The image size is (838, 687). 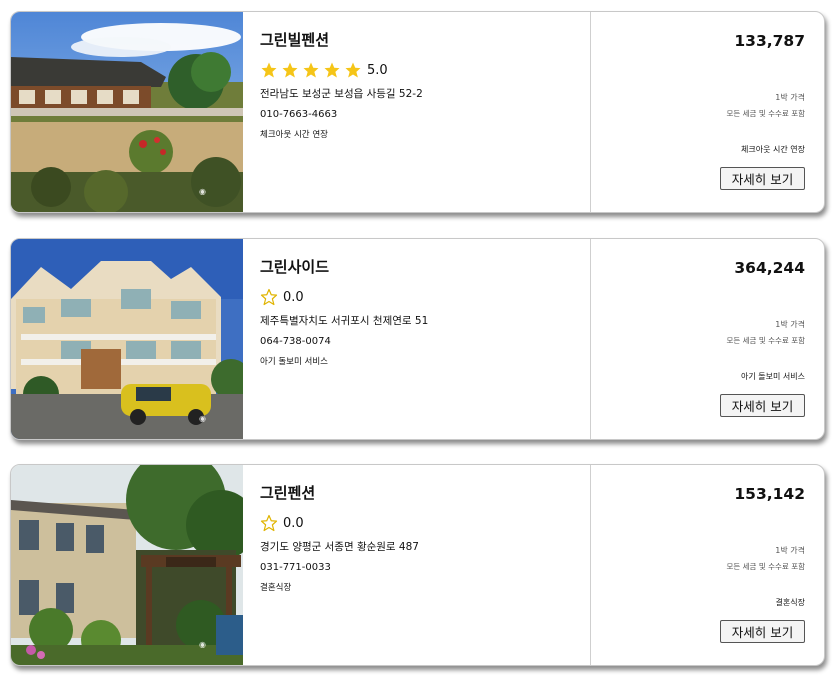 I want to click on rating-value: 5.0, so click(x=377, y=70).